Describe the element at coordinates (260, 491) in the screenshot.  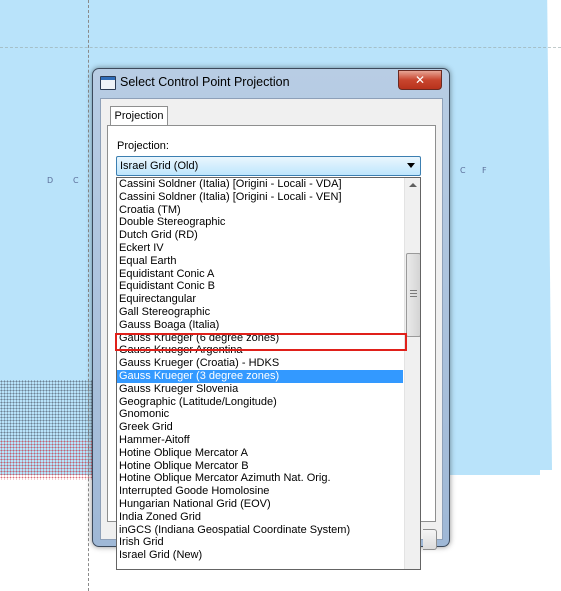
I see `projection-option: Interrupted Goode Homolosine` at that location.